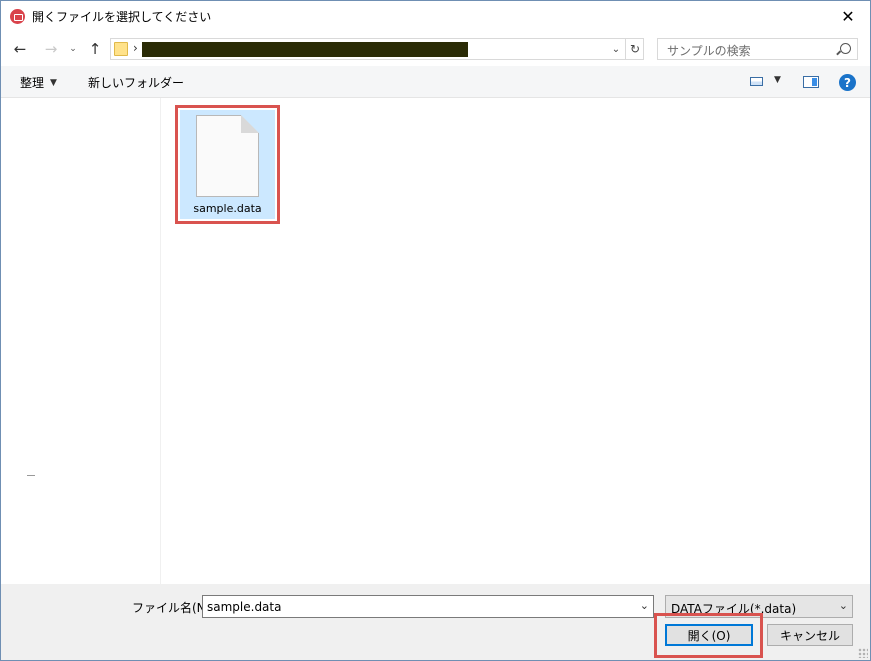  Describe the element at coordinates (644, 605) in the screenshot. I see `filename-dropdown-icon: ⌄` at that location.